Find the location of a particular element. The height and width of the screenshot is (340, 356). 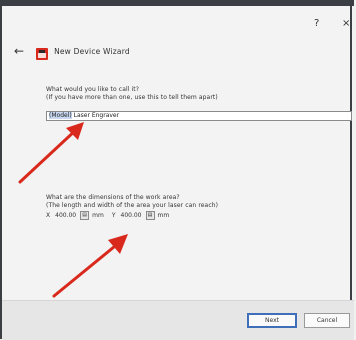

window-top-edge is located at coordinates (178, 3).